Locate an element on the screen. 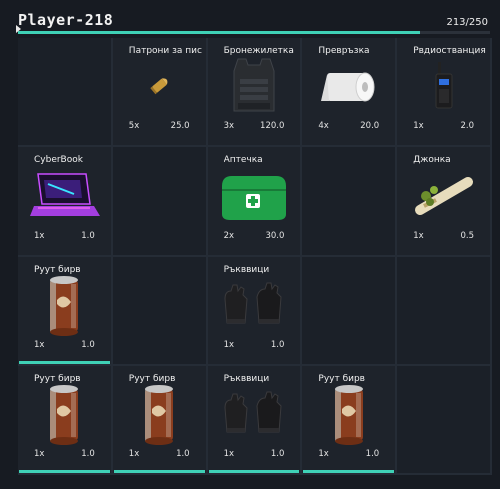  inventory-slot-item: CyberBook 1x 1.0 is located at coordinates (65, 202).